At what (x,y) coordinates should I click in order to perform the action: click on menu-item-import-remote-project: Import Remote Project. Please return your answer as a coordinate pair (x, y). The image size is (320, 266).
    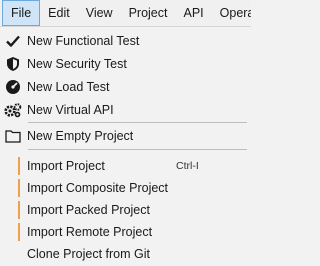
    Looking at the image, I should click on (125, 232).